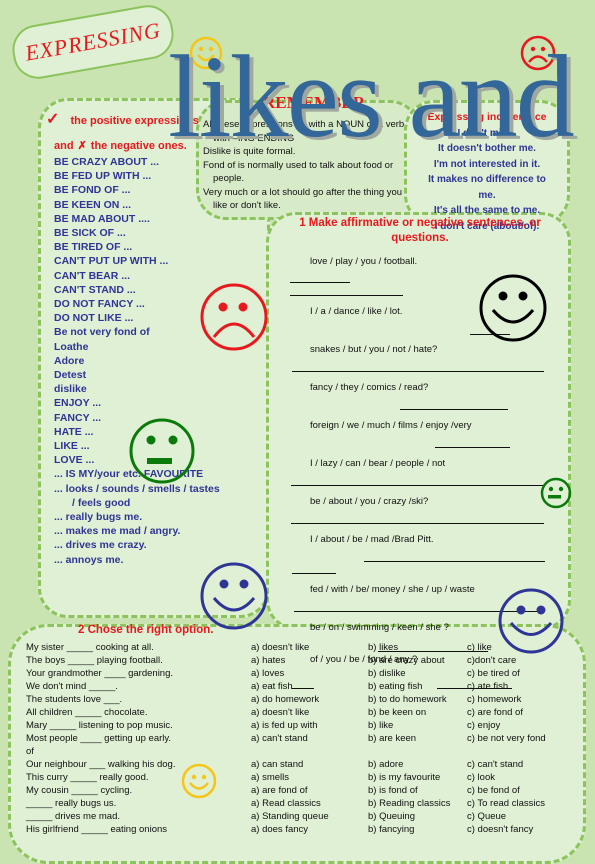  I want to click on expression-item: dislike, so click(70, 389).